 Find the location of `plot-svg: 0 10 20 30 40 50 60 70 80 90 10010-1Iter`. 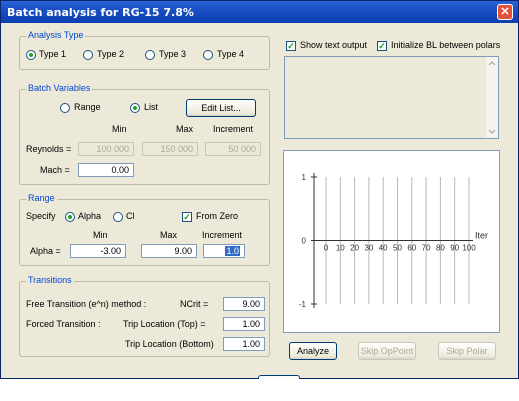

plot-svg: 0 10 20 30 40 50 60 70 80 90 10010-1Iter is located at coordinates (393, 241).